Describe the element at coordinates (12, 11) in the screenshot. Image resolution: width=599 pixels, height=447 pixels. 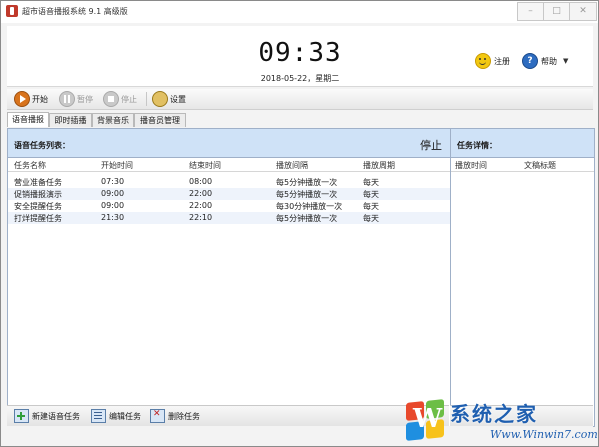
I see `app-logo-icon` at that location.